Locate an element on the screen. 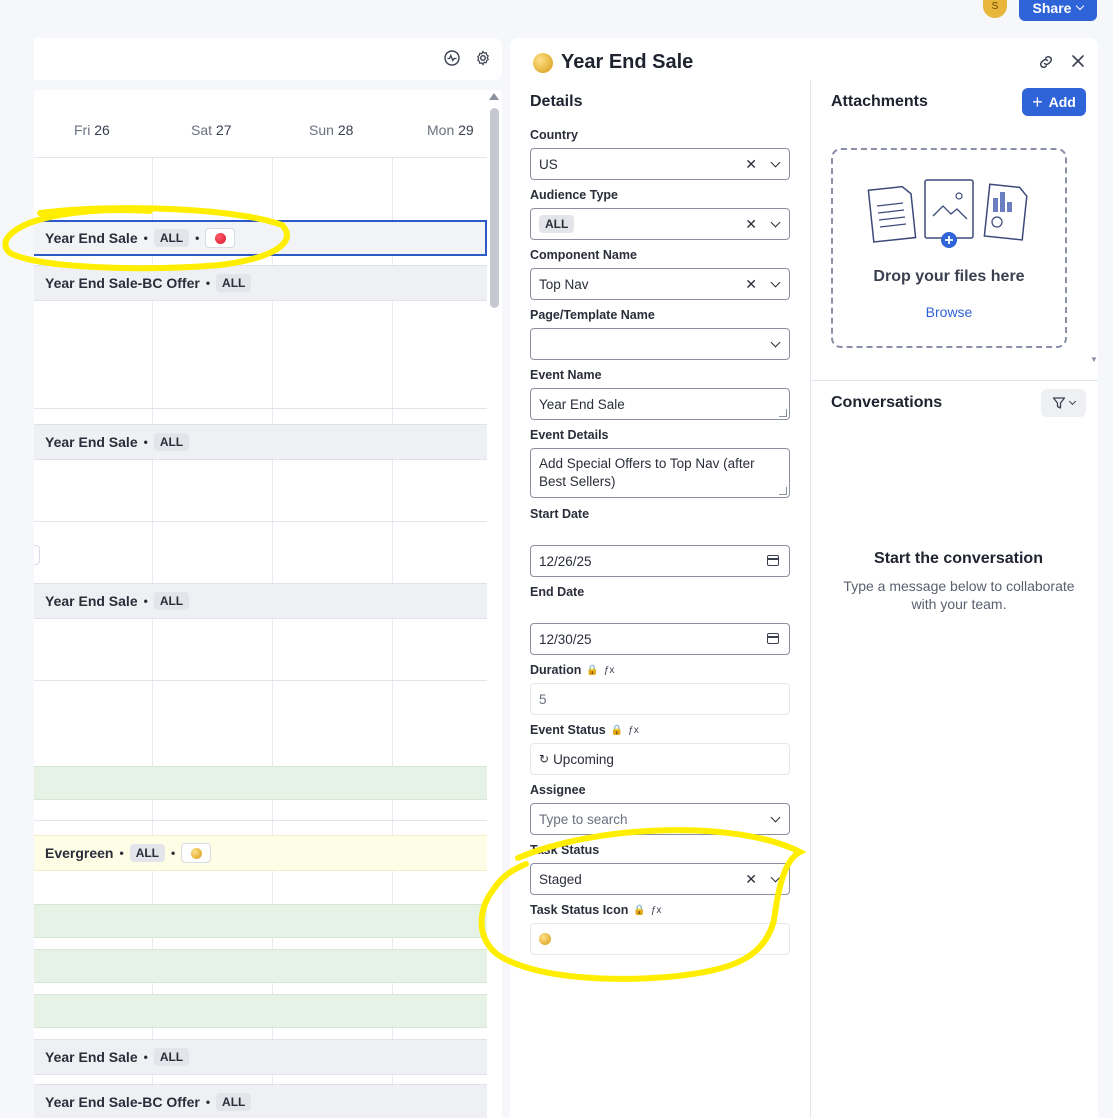  event-status-label: Event Status 🔒 ƒx is located at coordinates (584, 730).